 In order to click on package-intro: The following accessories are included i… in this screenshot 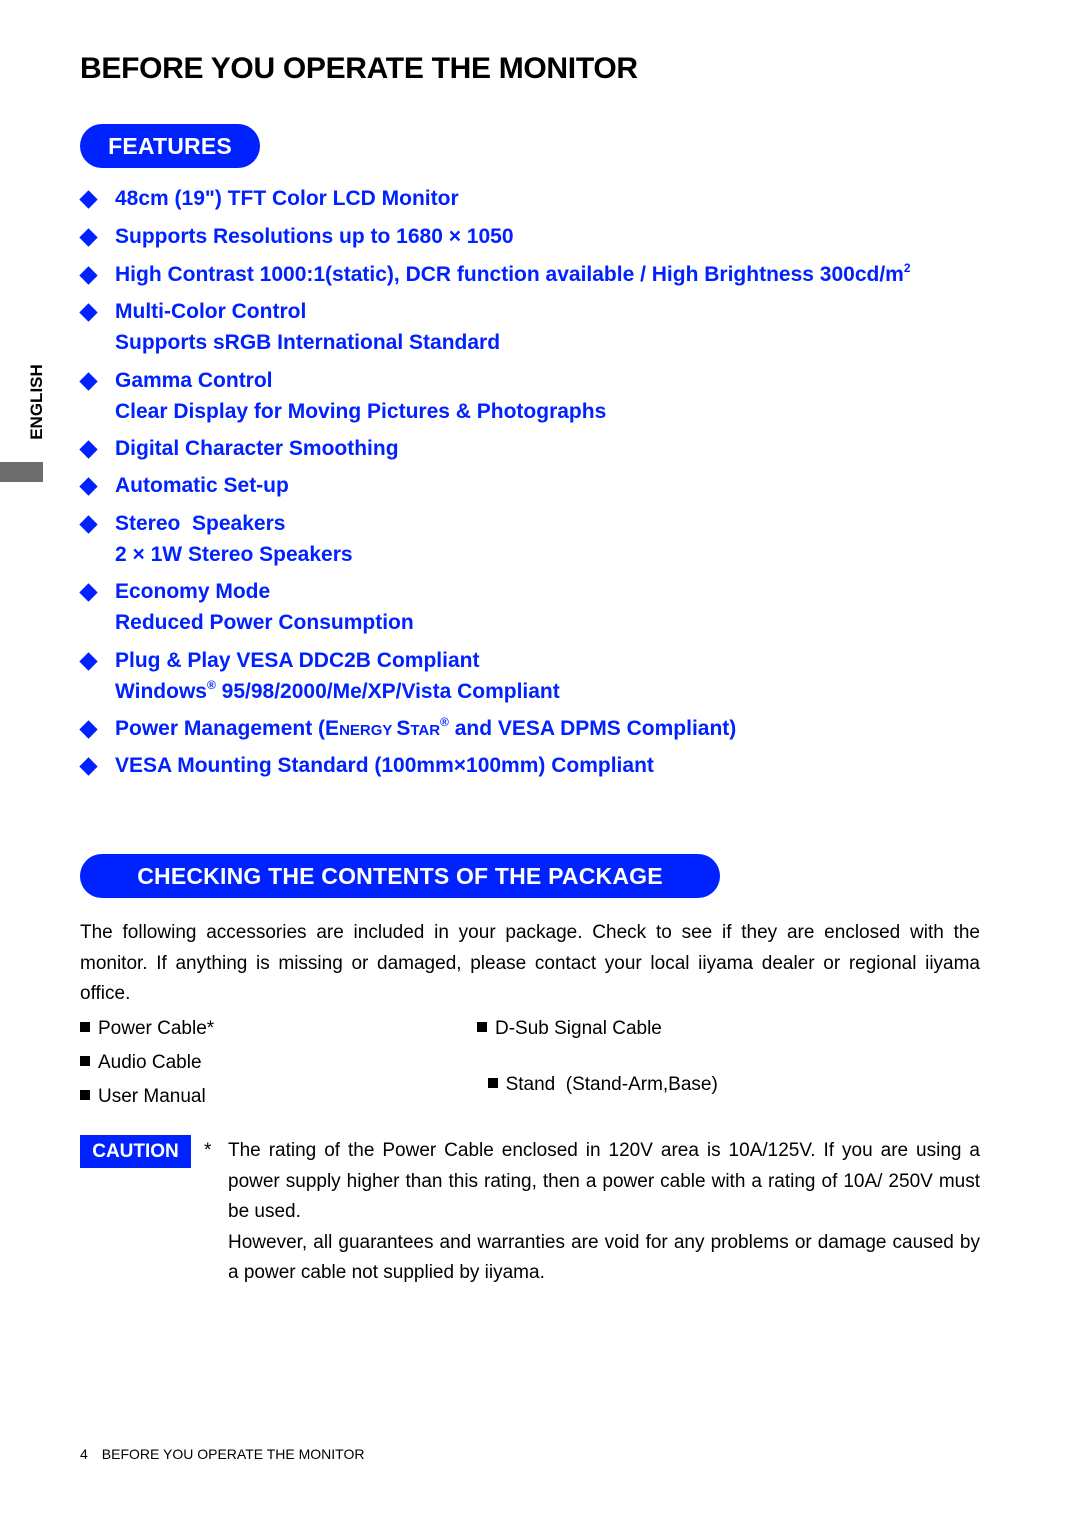, I will do `click(530, 963)`.